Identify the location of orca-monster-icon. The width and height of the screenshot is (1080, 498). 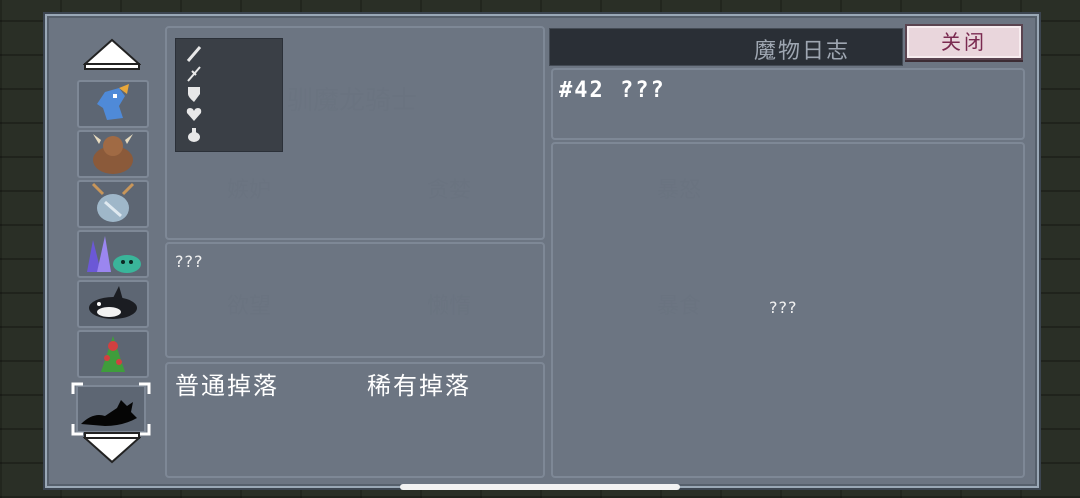
(113, 302).